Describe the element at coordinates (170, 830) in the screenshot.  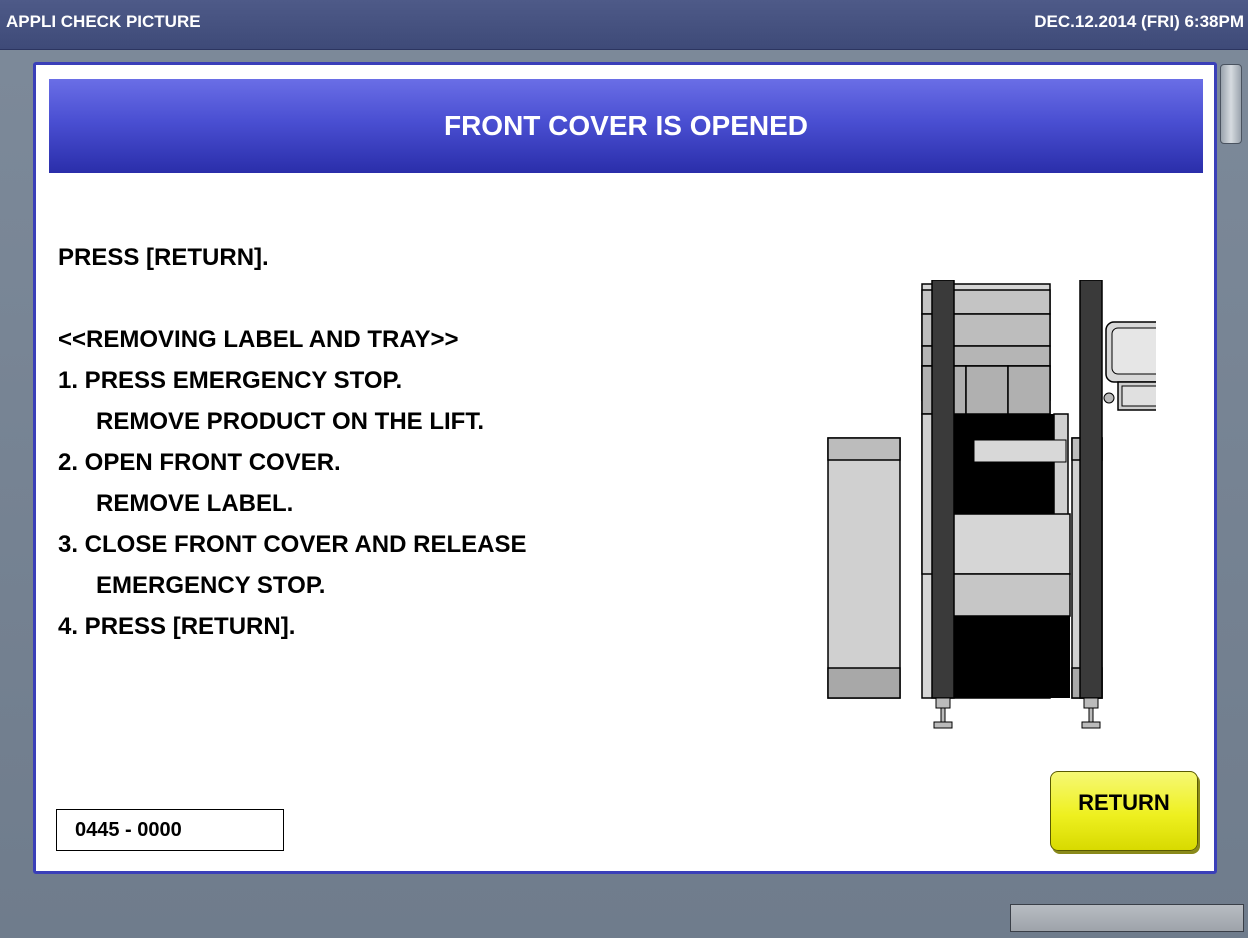
I see `error-code: 0445 - 0000` at that location.